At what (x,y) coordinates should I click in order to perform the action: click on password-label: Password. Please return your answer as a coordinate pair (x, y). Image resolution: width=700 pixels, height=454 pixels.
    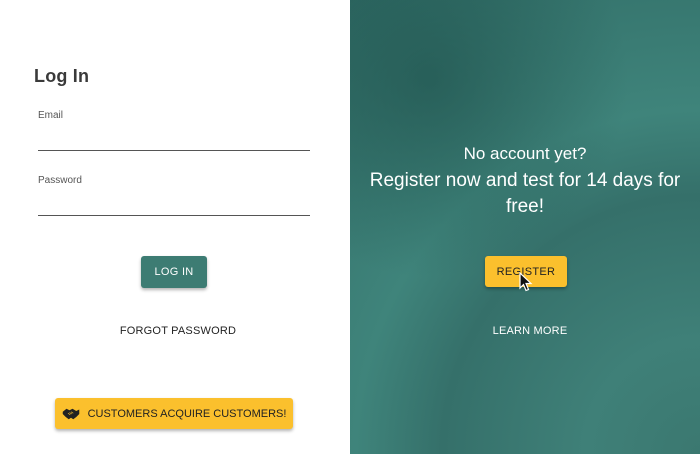
    Looking at the image, I should click on (60, 180).